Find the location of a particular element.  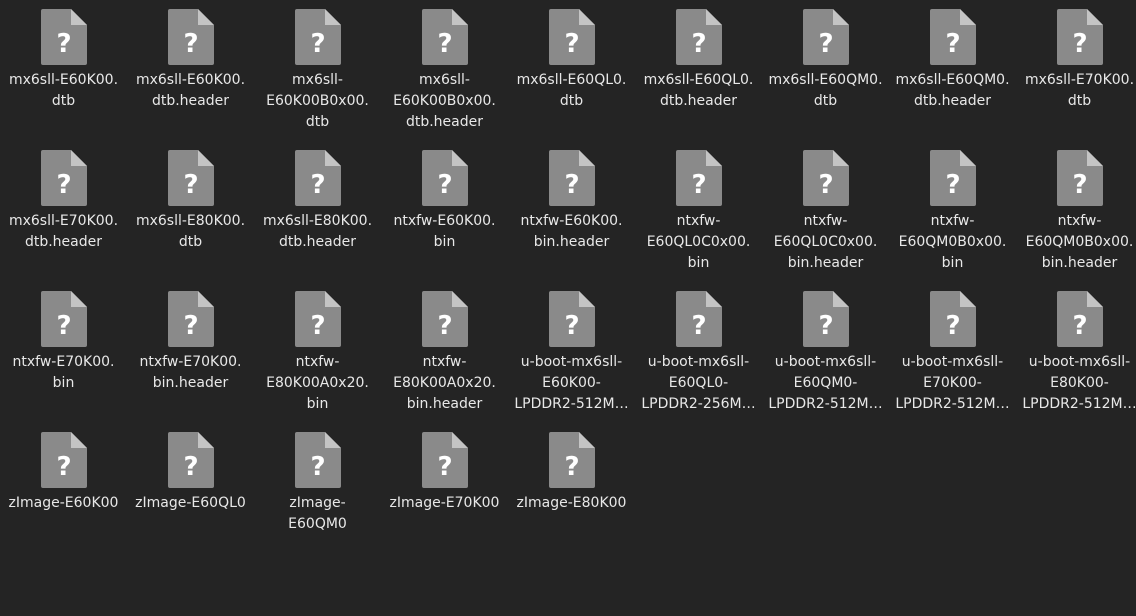

file-item: ? zImage-E80K00 is located at coordinates (571, 501).